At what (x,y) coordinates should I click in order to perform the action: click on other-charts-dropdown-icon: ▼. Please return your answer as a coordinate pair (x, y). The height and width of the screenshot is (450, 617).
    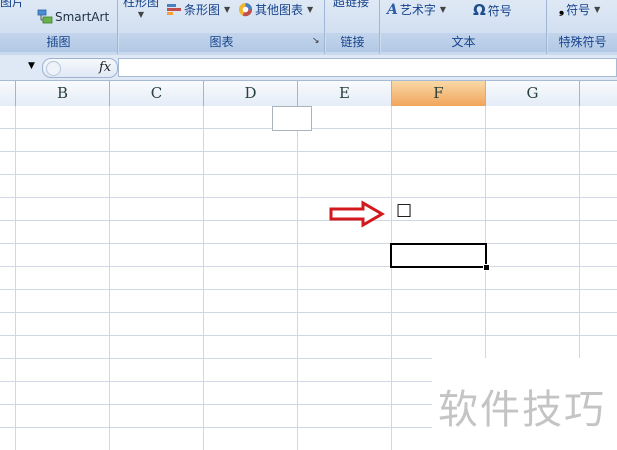
    Looking at the image, I should click on (310, 9).